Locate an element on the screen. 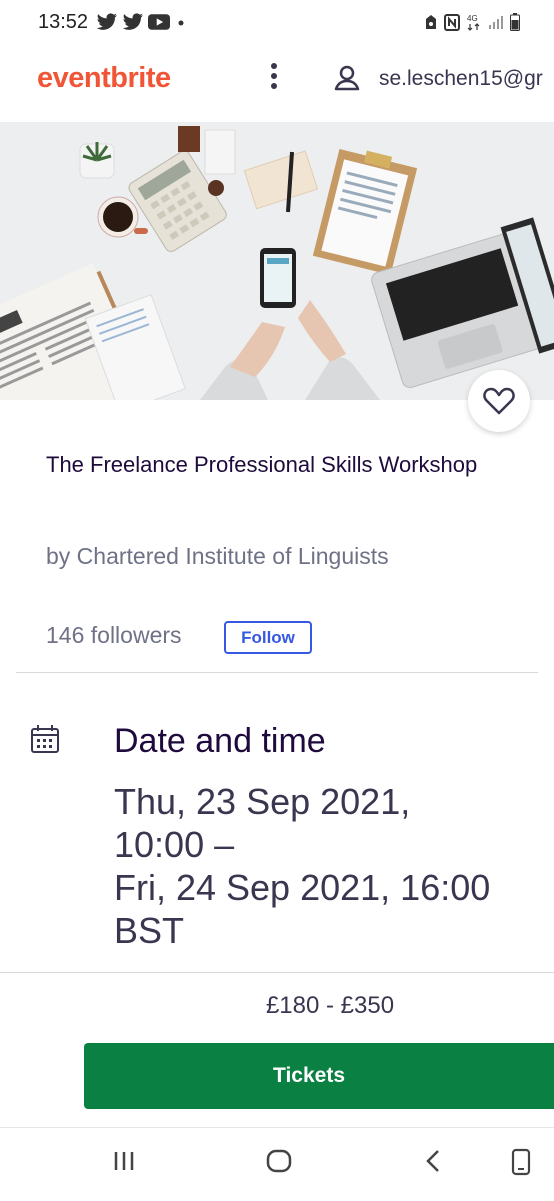 Image resolution: width=554 pixels, height=1201 pixels. svg-text: 4G is located at coordinates (472, 18).